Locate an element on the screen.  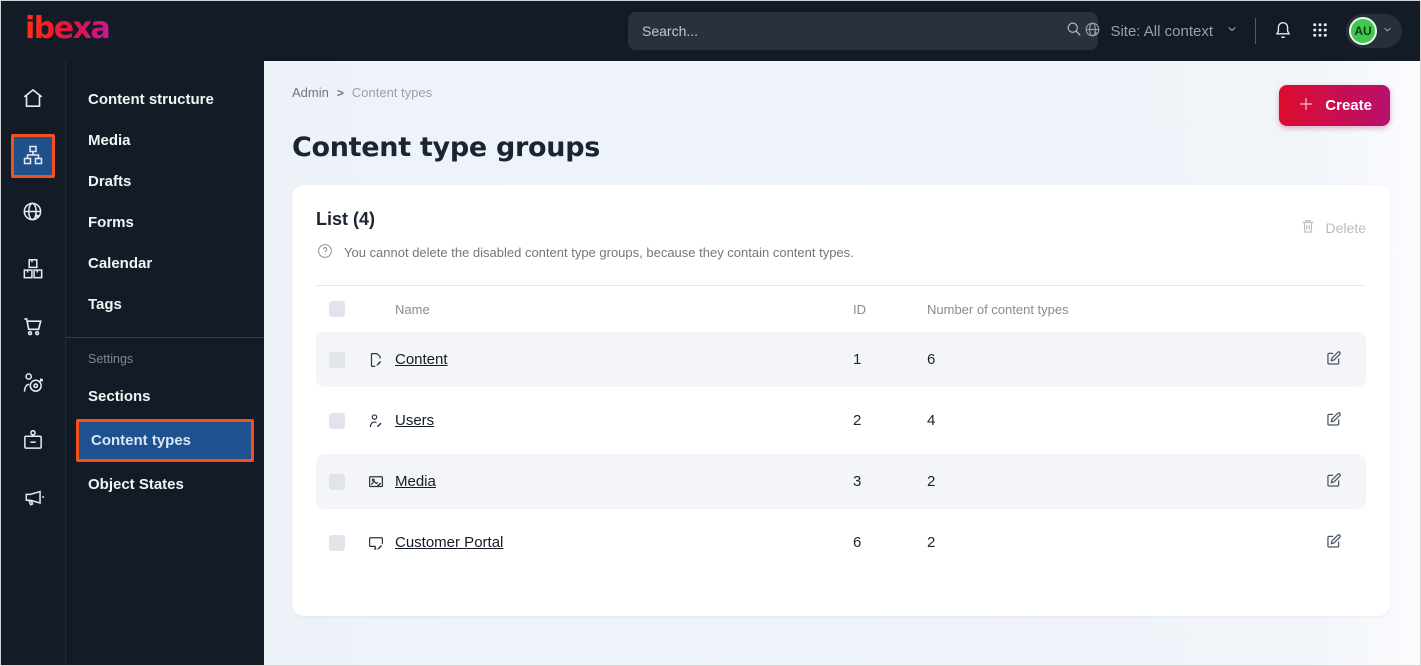
sidebar-item-content-types: Content types is located at coordinates (165, 440).